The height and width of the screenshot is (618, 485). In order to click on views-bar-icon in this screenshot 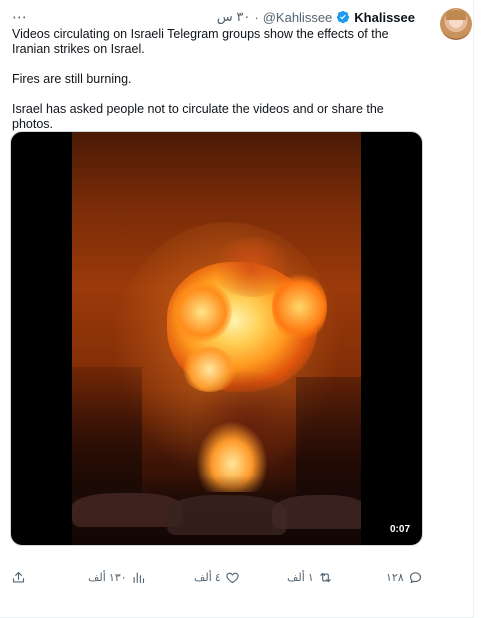, I will do `click(138, 578)`.